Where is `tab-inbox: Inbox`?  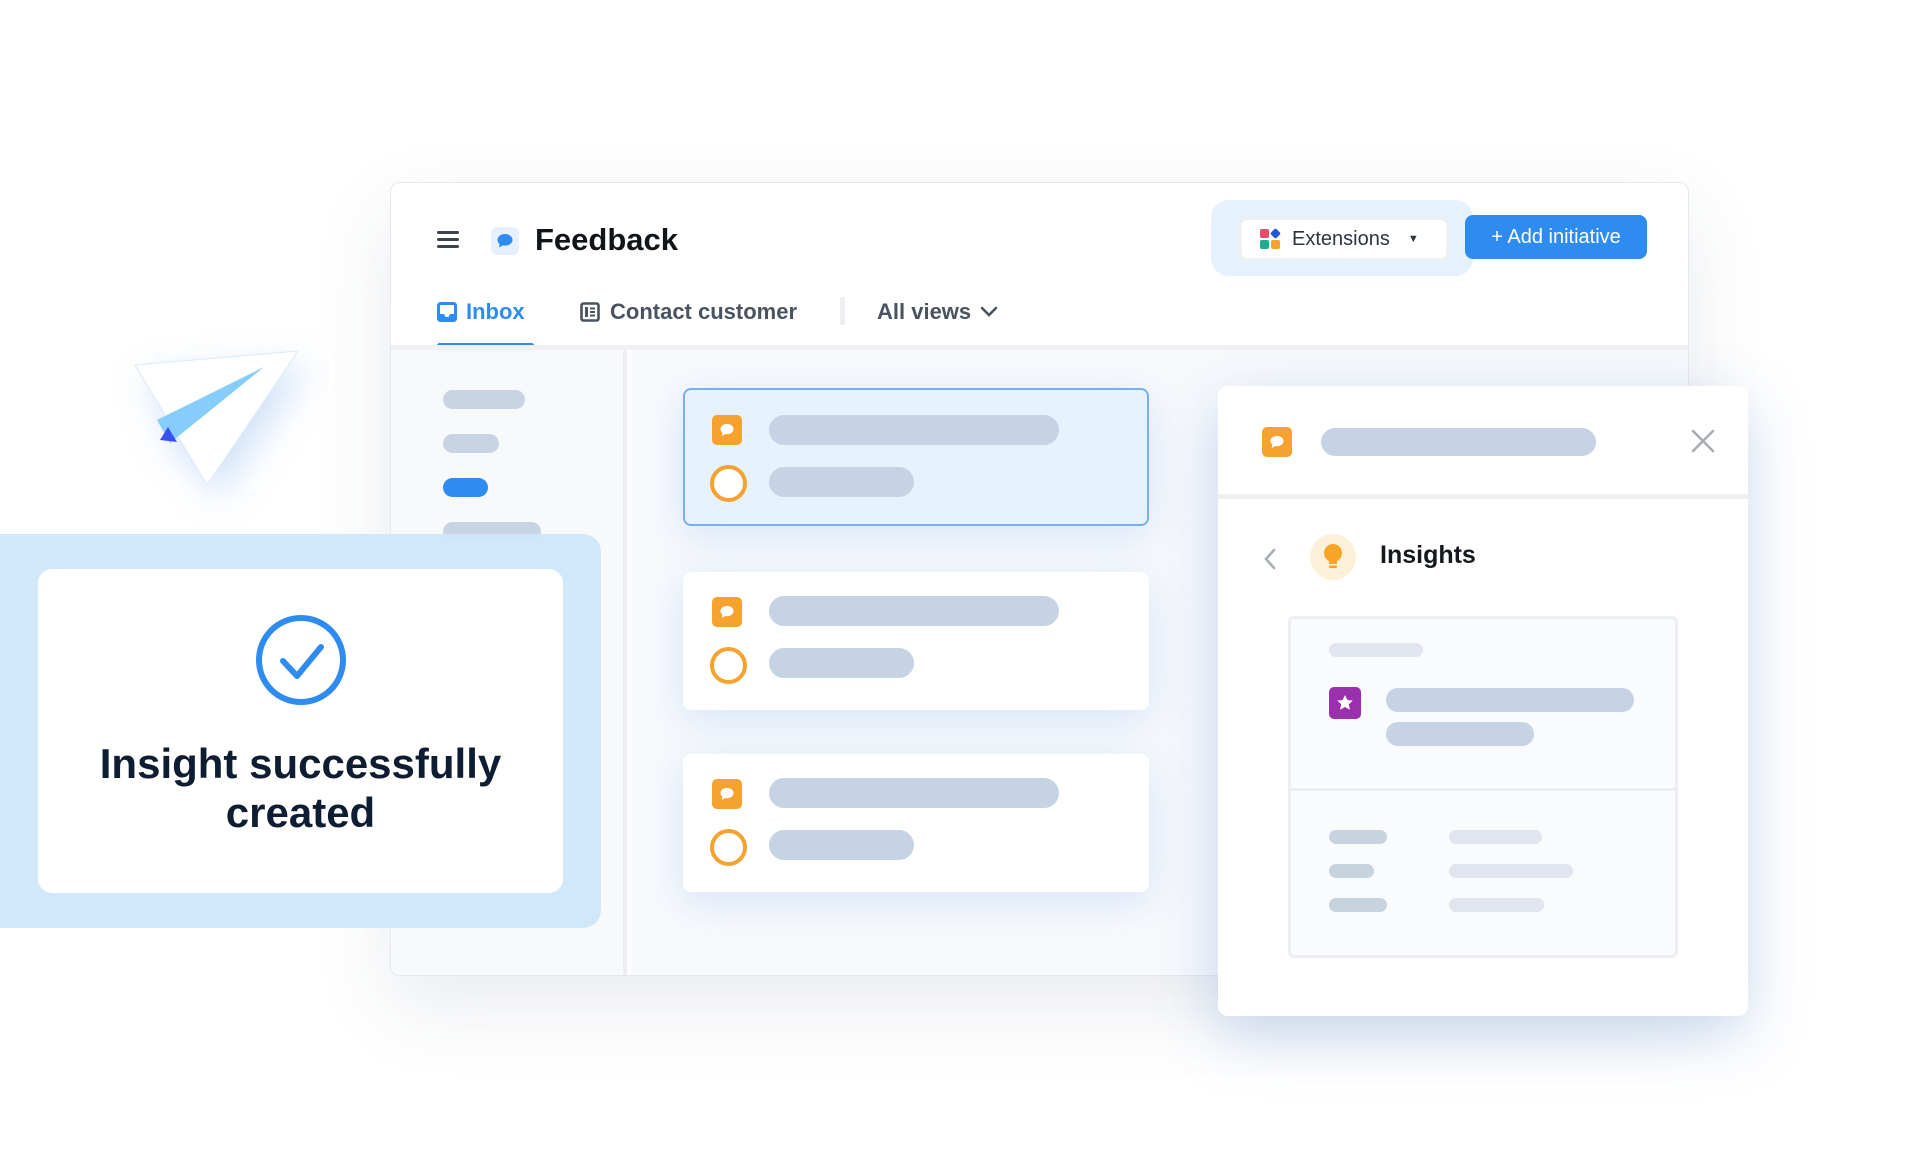
tab-inbox: Inbox is located at coordinates (481, 312).